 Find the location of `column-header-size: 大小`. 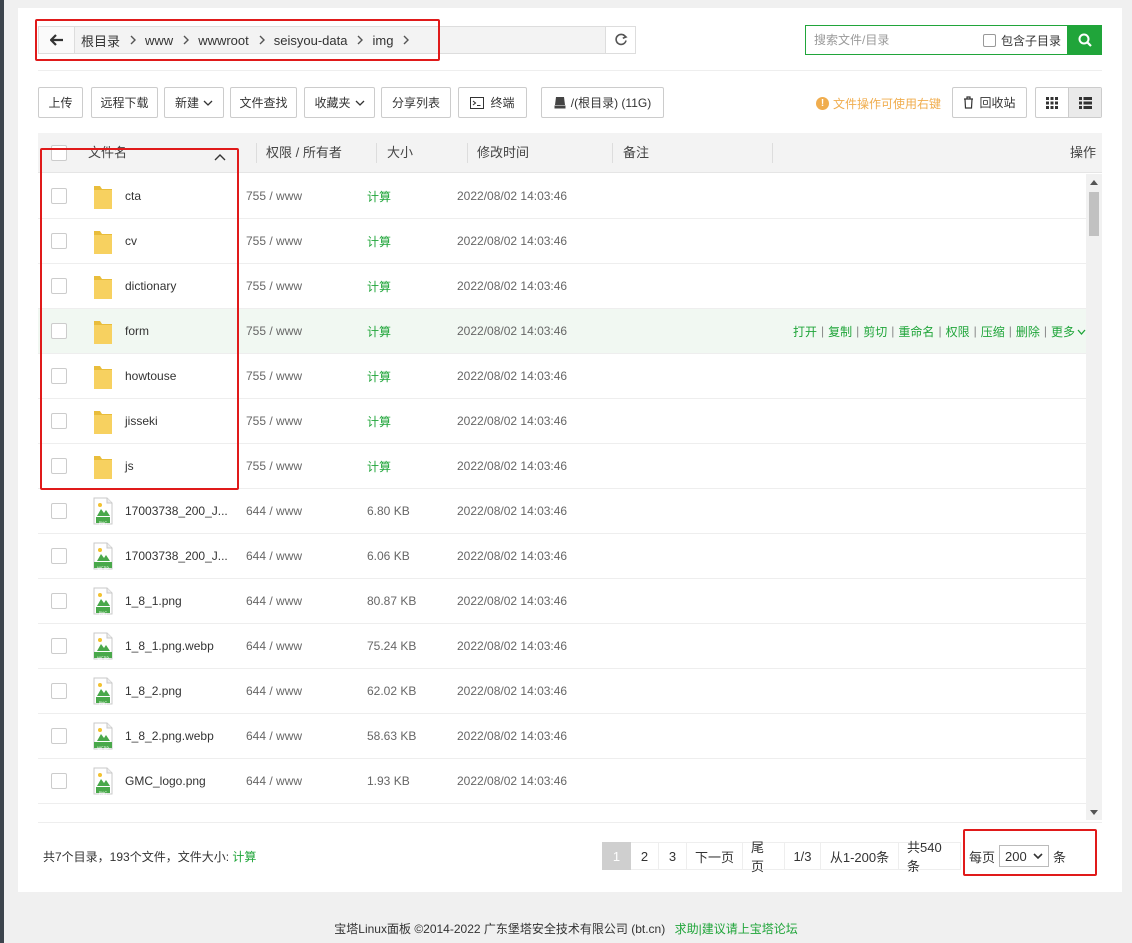

column-header-size: 大小 is located at coordinates (400, 153).